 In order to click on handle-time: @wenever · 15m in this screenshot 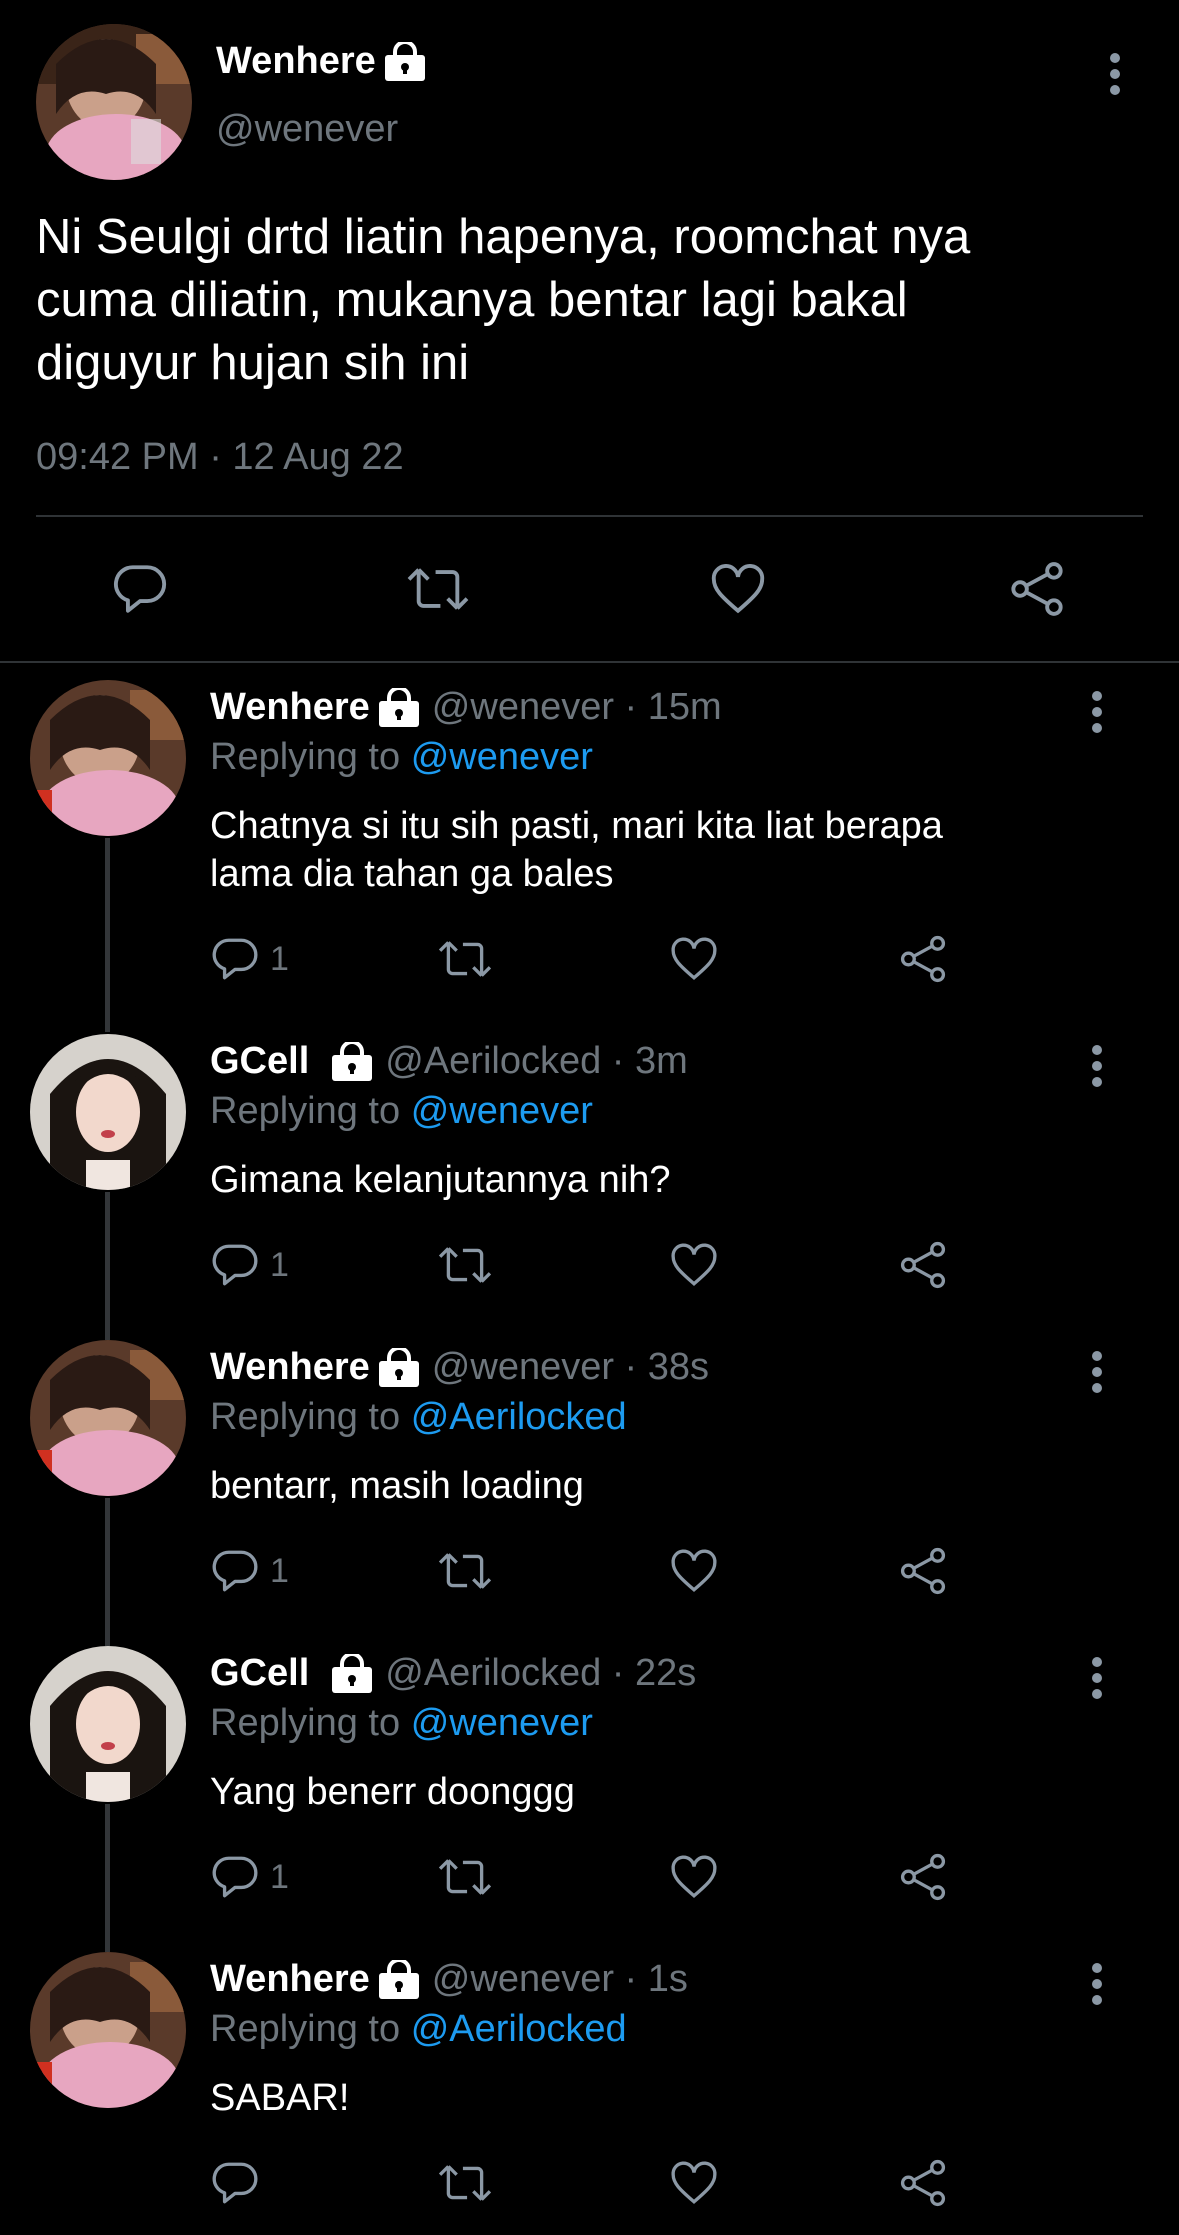, I will do `click(576, 707)`.